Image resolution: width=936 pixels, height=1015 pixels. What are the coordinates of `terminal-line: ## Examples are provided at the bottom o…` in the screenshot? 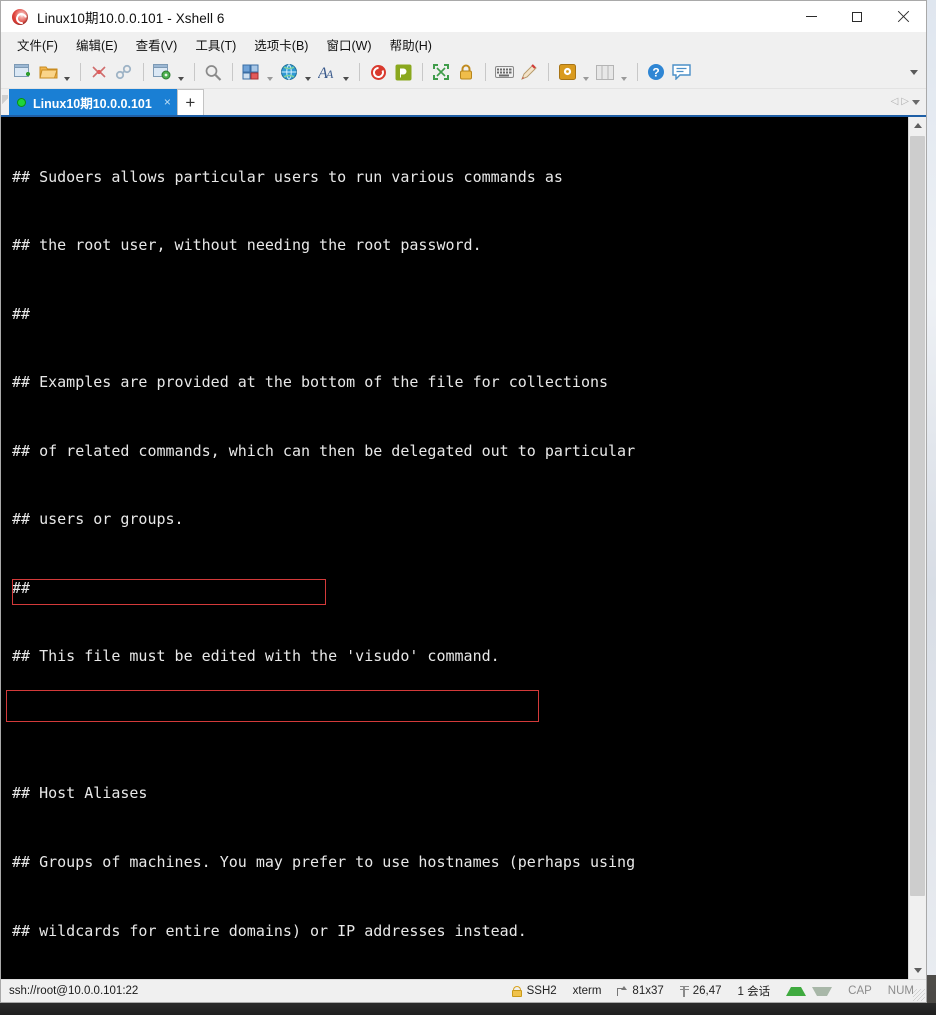 It's located at (310, 382).